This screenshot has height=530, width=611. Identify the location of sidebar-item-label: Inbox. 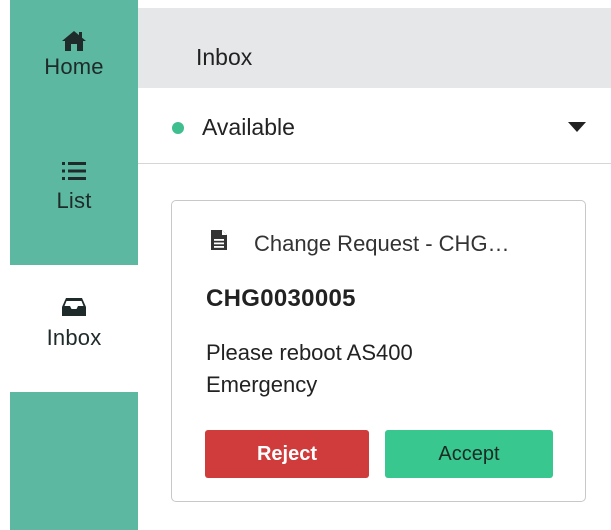
(74, 337).